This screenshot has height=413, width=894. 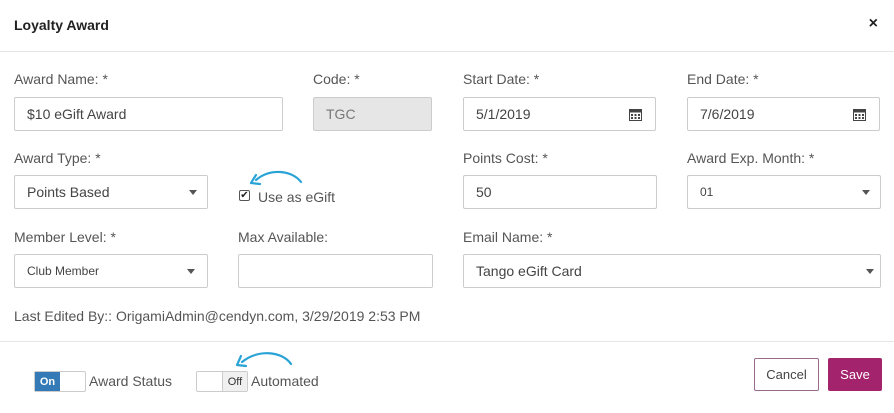 I want to click on max-available-label: Max Available:, so click(x=283, y=237).